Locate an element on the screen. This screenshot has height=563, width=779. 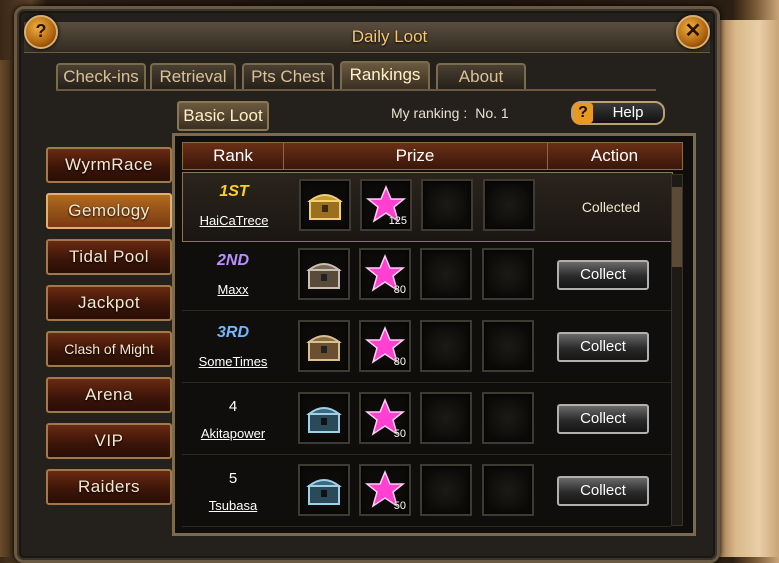
rank-label: 3RD is located at coordinates (232, 332).